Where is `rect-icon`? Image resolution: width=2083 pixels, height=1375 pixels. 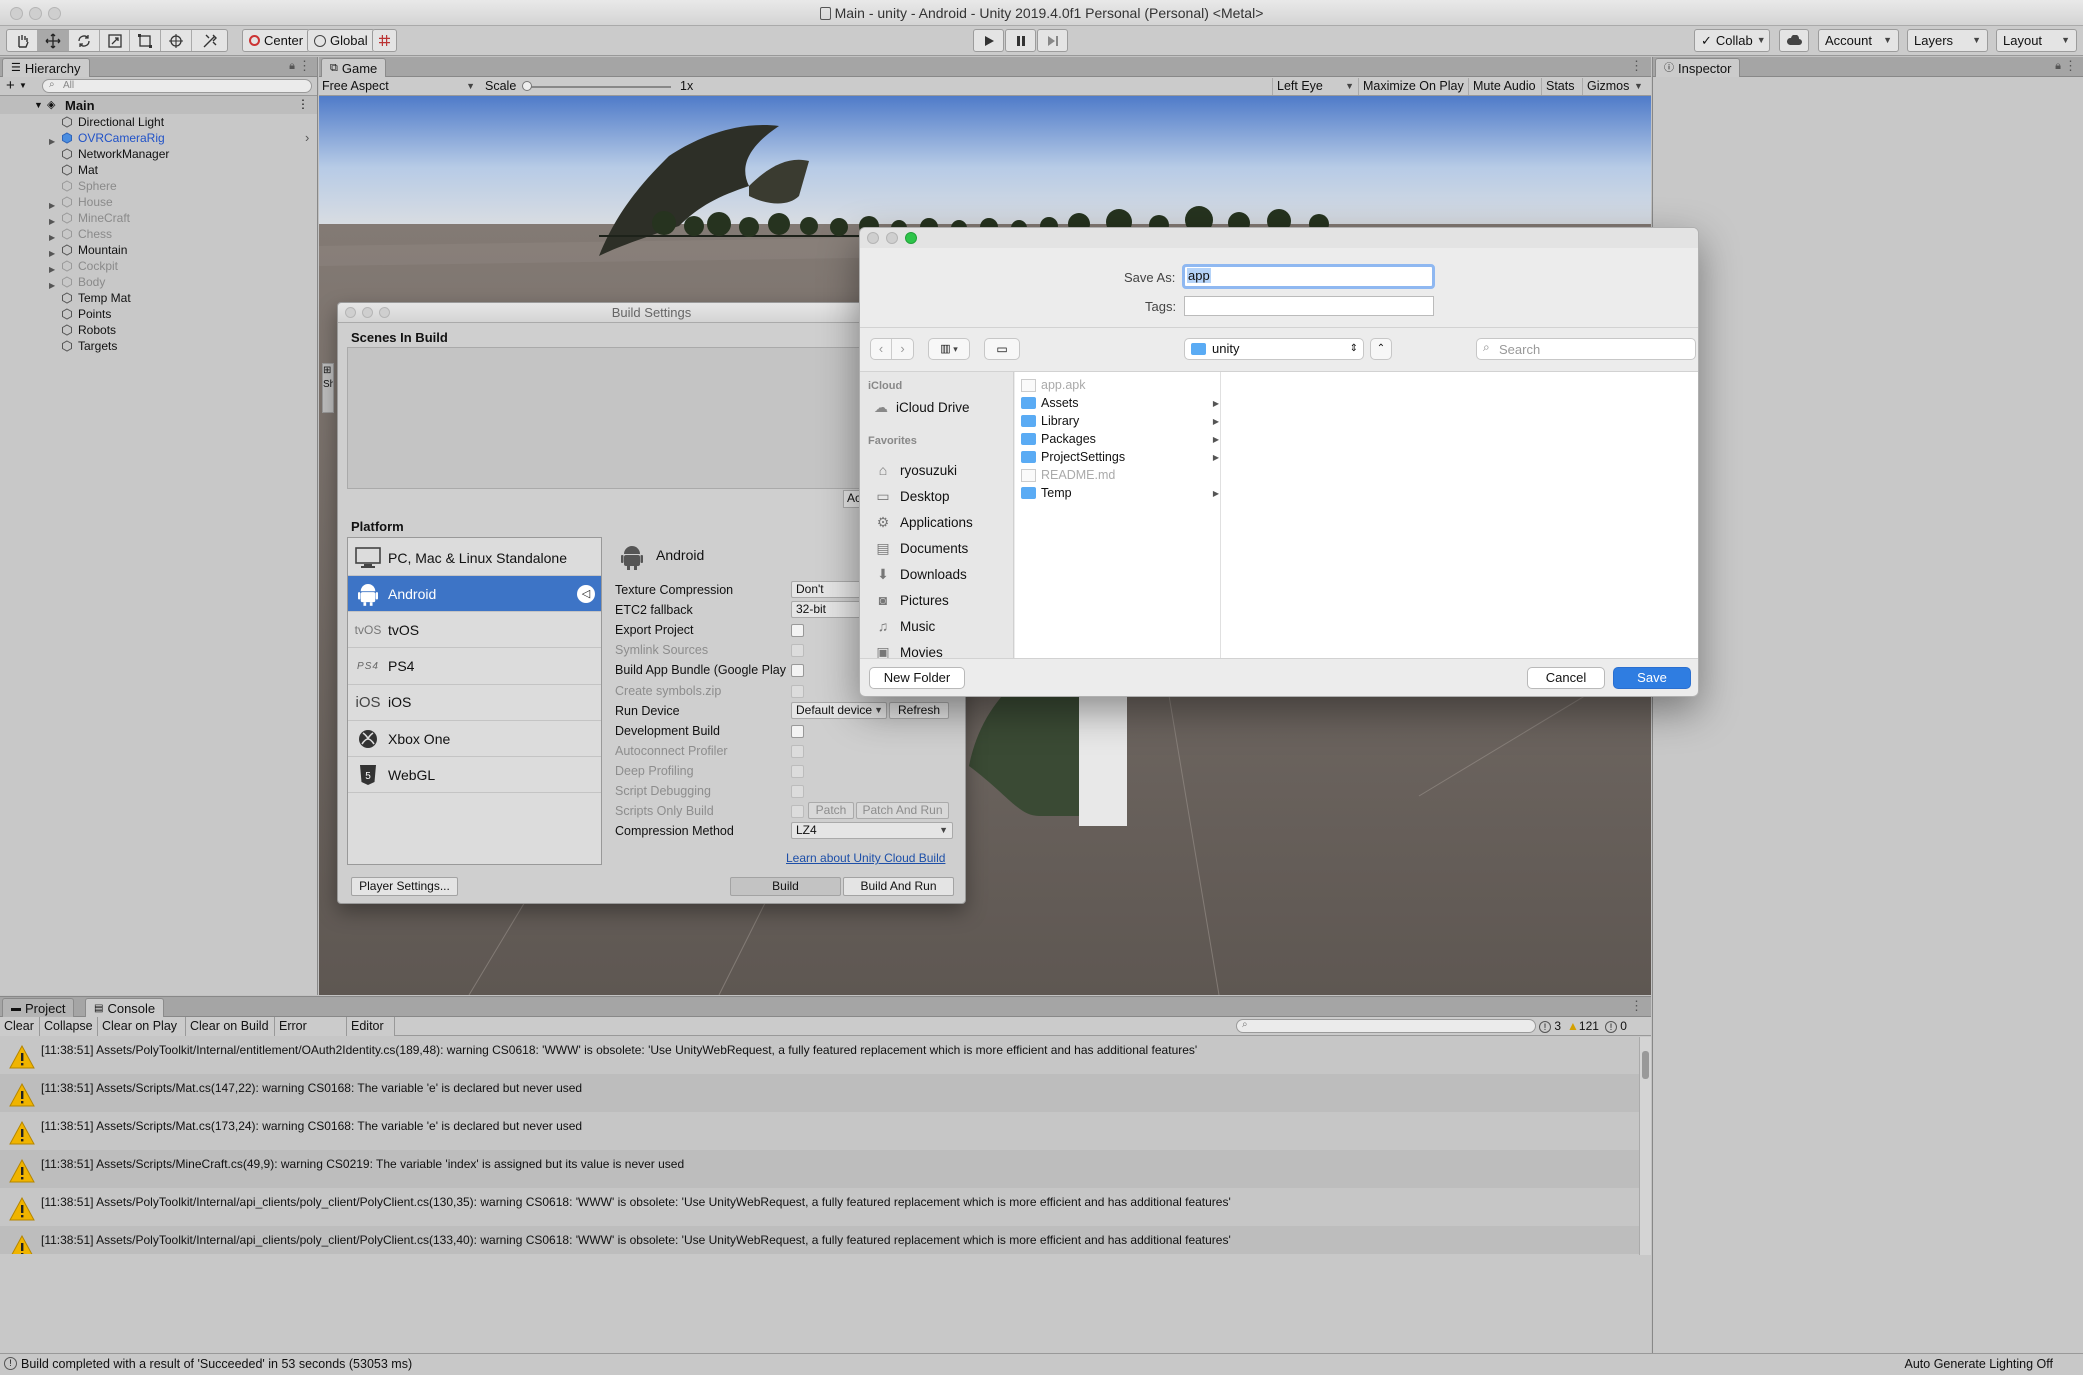 rect-icon is located at coordinates (146, 40).